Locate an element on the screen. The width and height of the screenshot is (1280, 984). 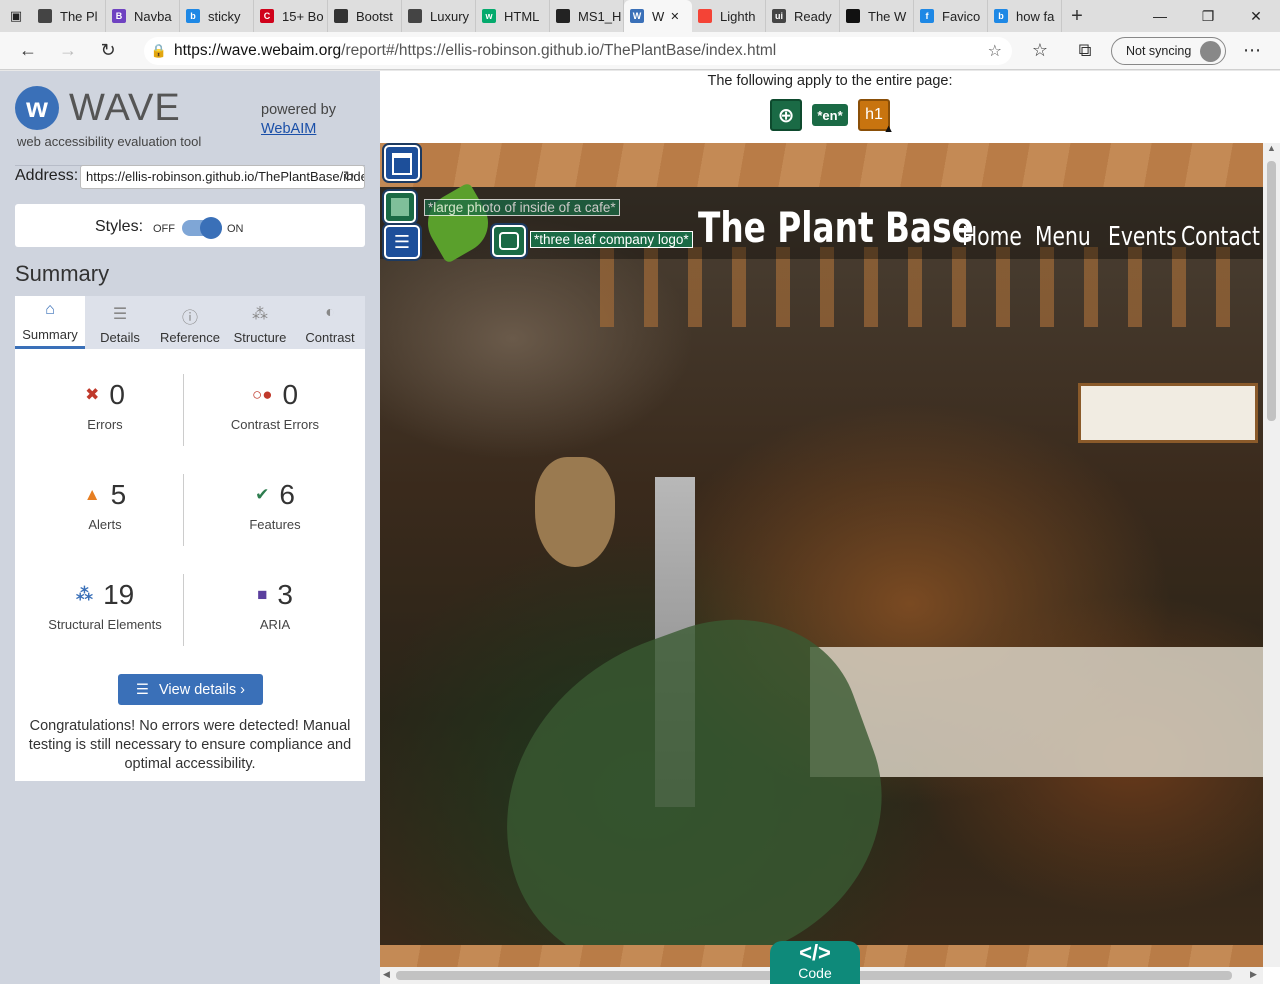
features-label: Features is located at coordinates (275, 524).